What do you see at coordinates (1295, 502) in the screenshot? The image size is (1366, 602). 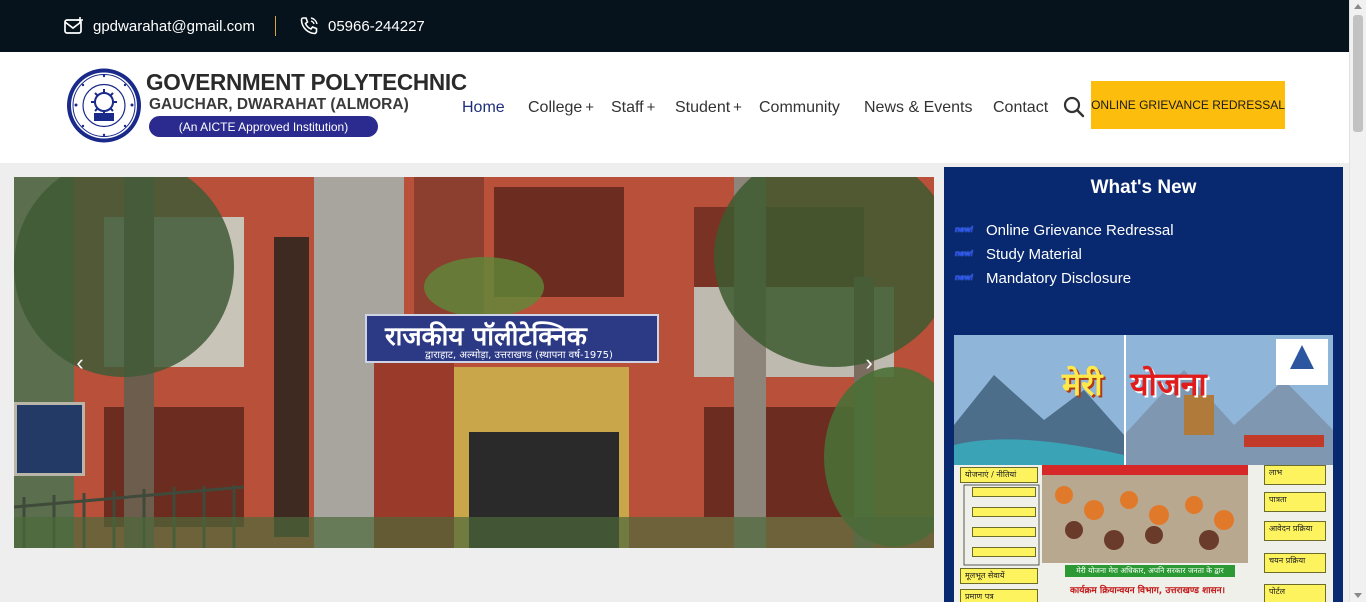 I see `poster-right-box: पात्रता` at bounding box center [1295, 502].